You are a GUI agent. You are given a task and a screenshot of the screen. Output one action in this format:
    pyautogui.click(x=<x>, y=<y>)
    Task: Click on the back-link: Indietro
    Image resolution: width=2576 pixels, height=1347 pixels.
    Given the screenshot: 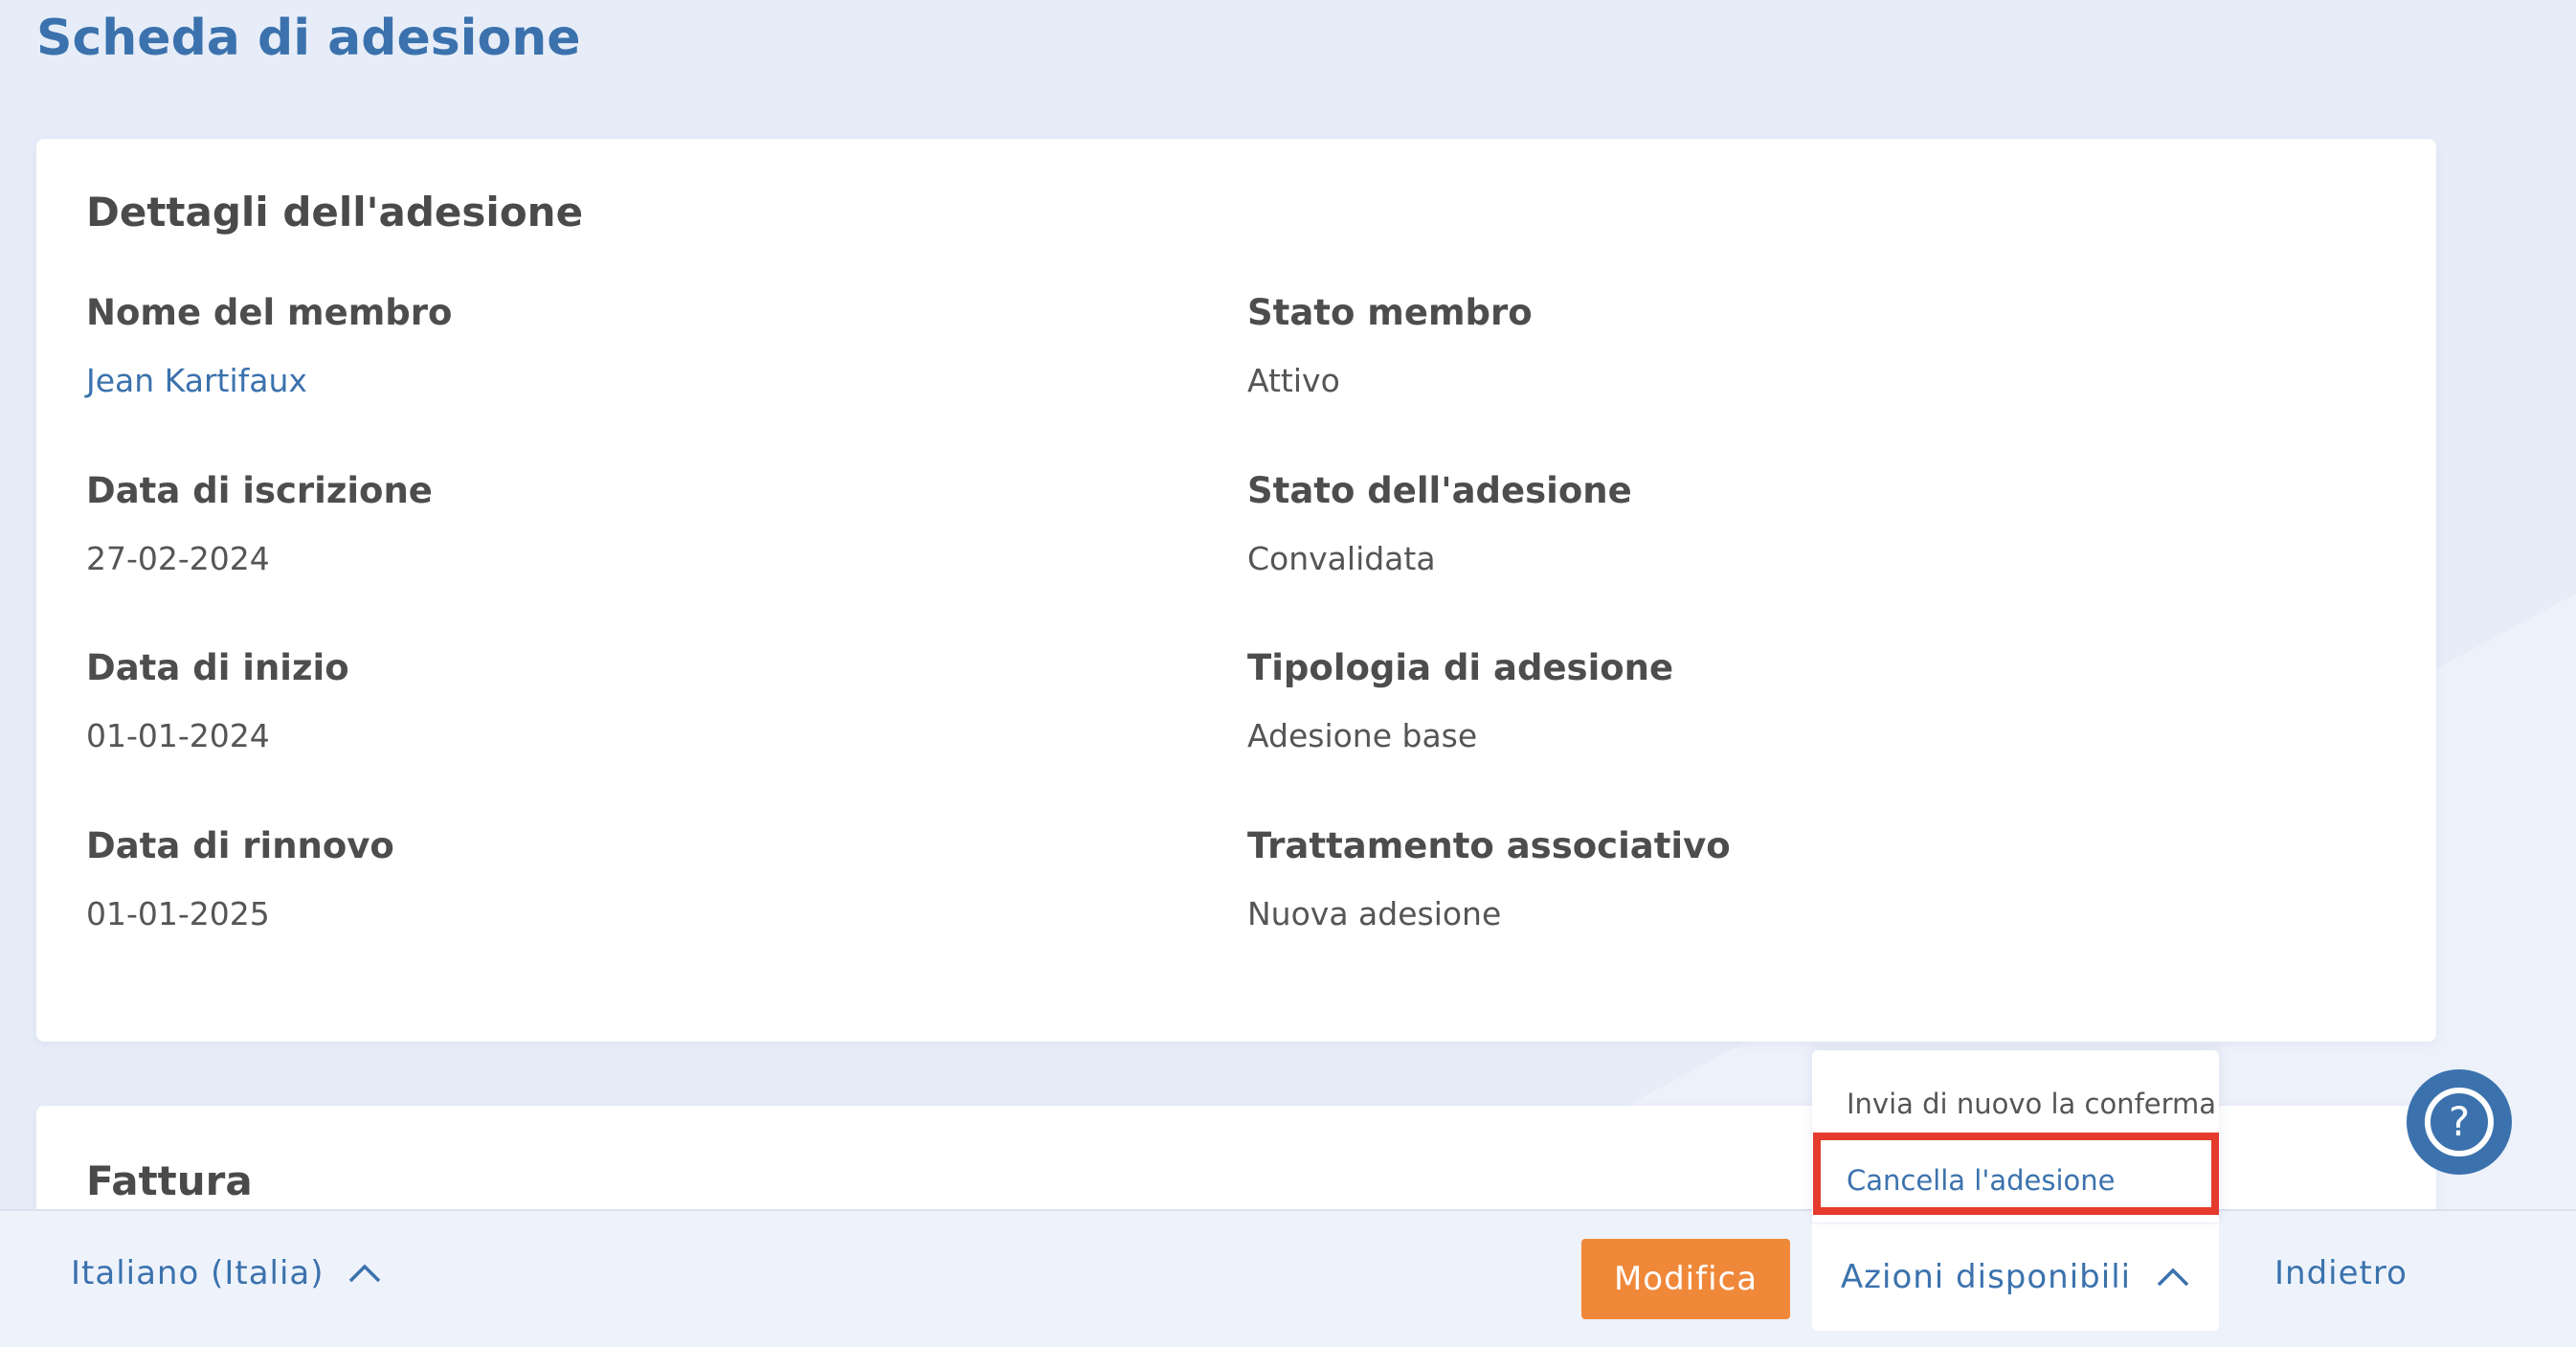 What is the action you would take?
    pyautogui.click(x=2341, y=1273)
    